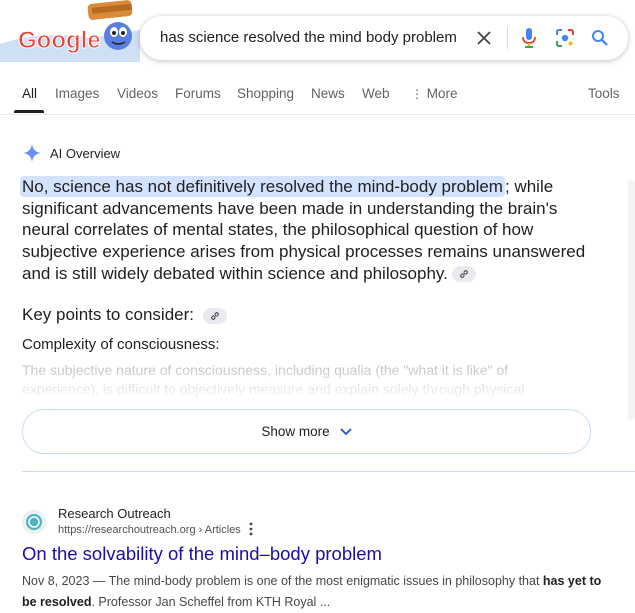 Image resolution: width=635 pixels, height=613 pixels. I want to click on result-url: https://researchoutreach.org › Articles, so click(149, 530).